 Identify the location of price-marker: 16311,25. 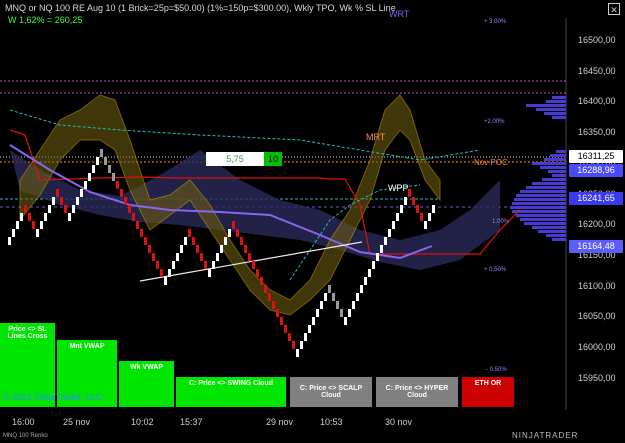
(596, 156).